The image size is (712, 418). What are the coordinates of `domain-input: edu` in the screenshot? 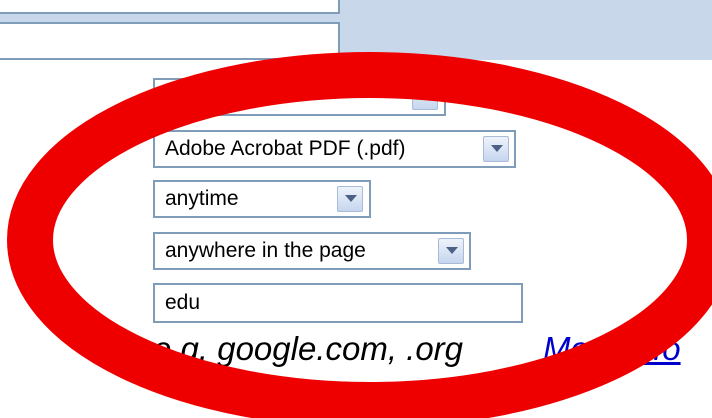 It's located at (338, 303).